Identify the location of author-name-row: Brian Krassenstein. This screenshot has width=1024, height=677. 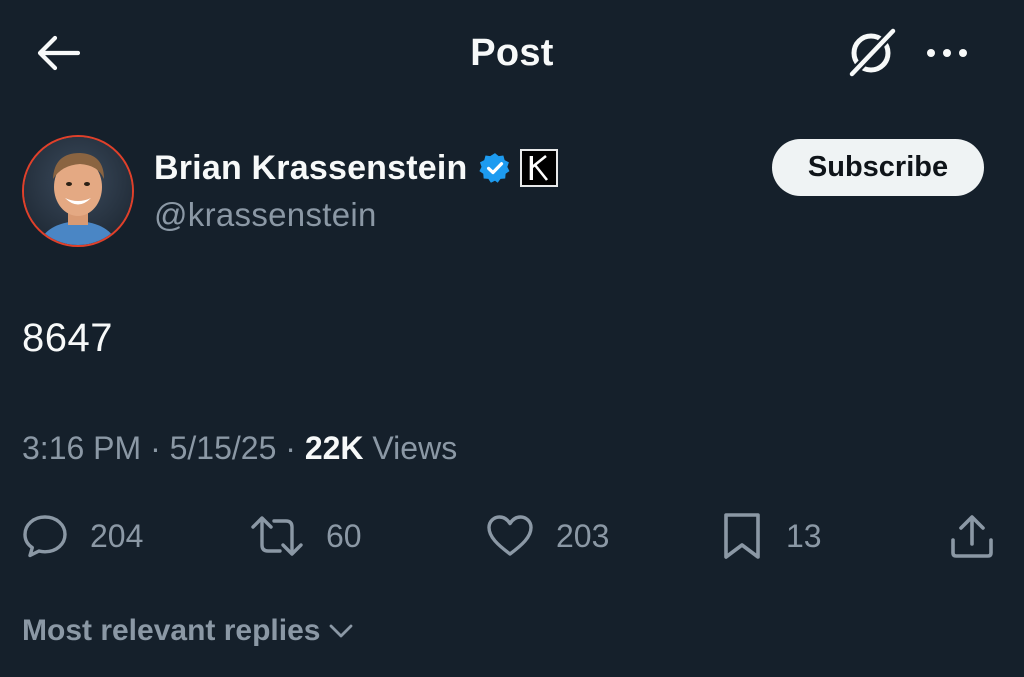
(356, 168).